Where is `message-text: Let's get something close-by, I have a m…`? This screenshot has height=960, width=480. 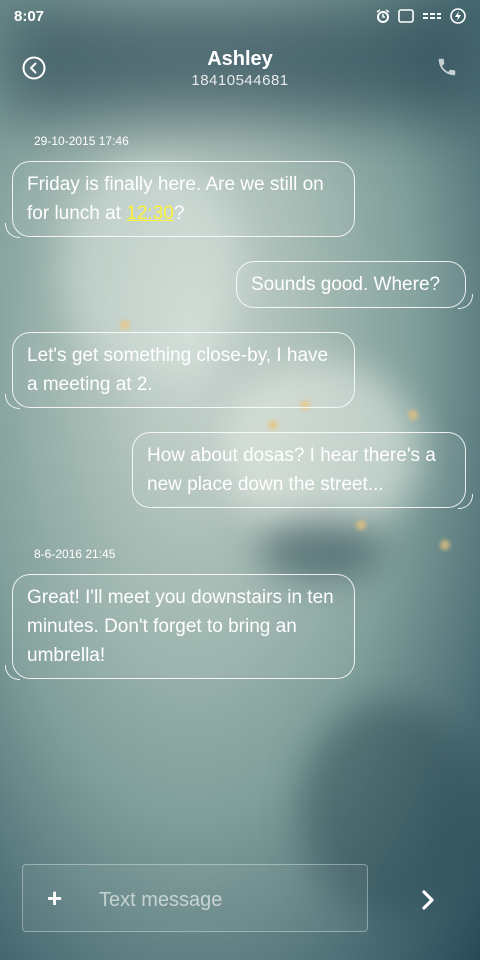
message-text: Let's get something close-by, I have a m… is located at coordinates (178, 370).